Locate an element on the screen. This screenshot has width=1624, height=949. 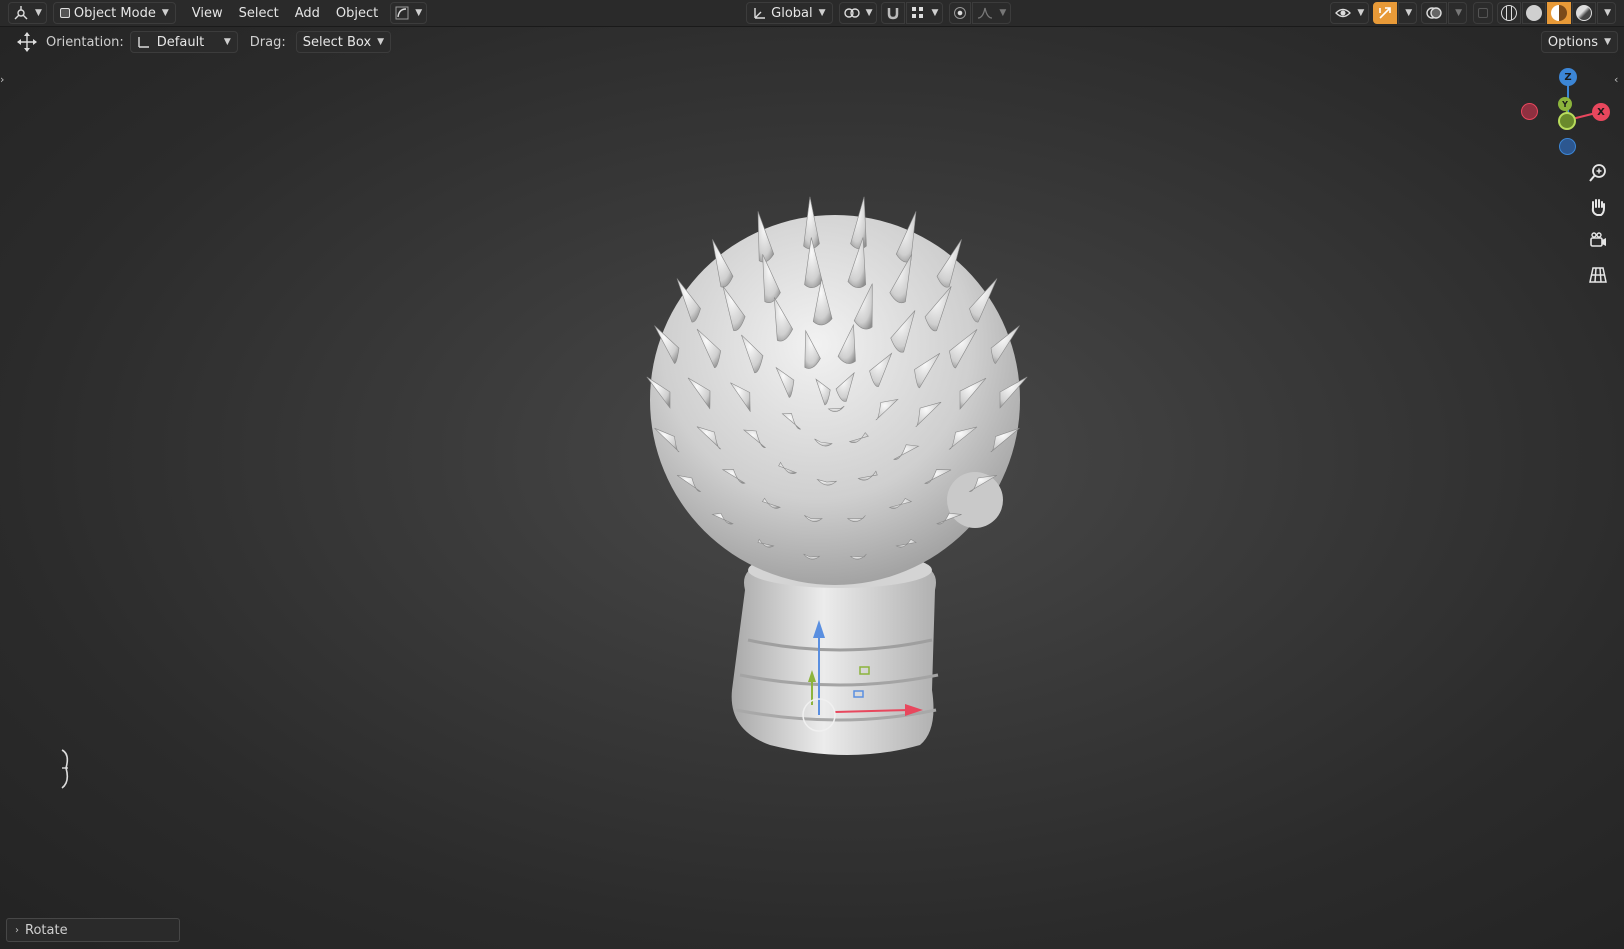
gizmo-dropdown: ▼ is located at coordinates (1408, 13).